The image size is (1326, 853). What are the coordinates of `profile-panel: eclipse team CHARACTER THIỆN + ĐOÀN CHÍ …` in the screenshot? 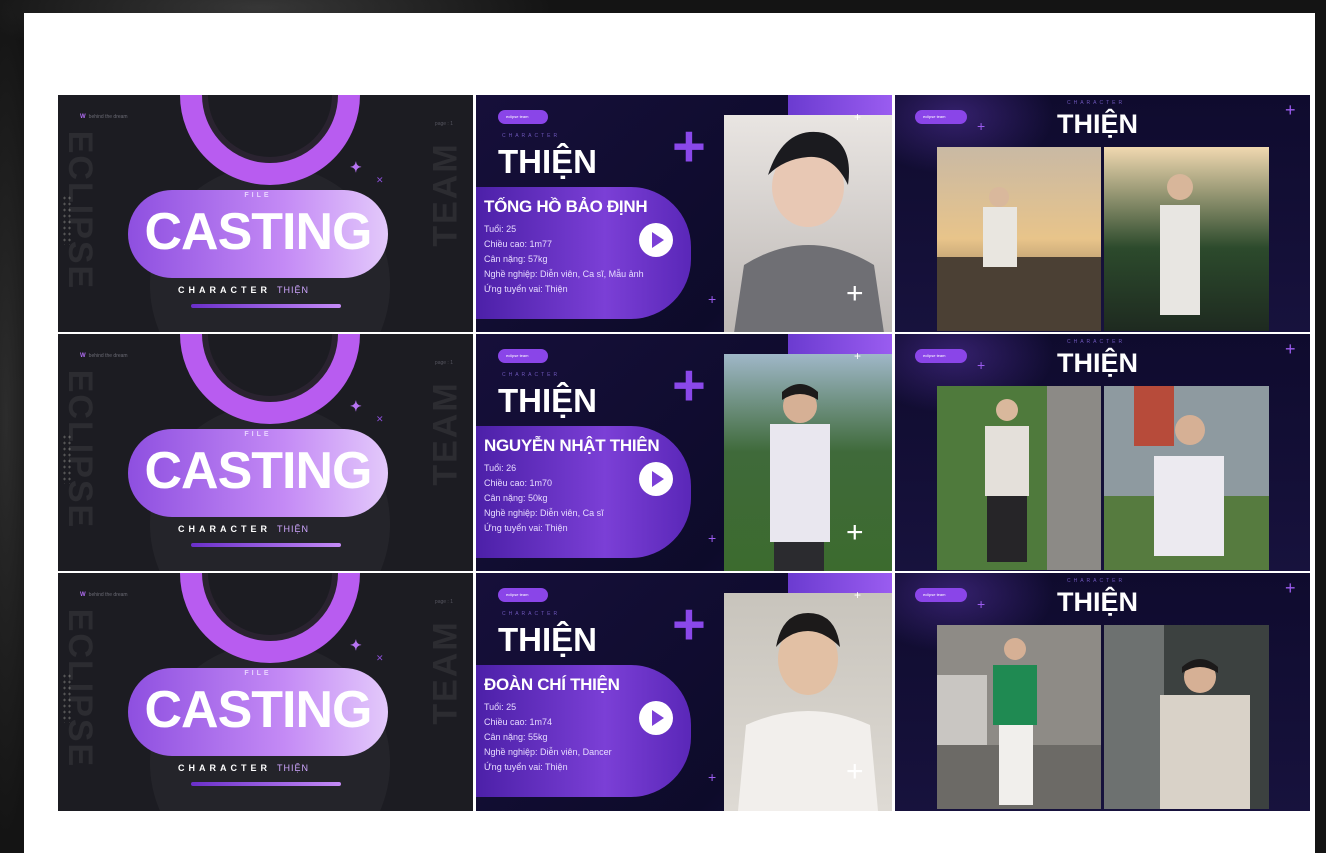 It's located at (684, 692).